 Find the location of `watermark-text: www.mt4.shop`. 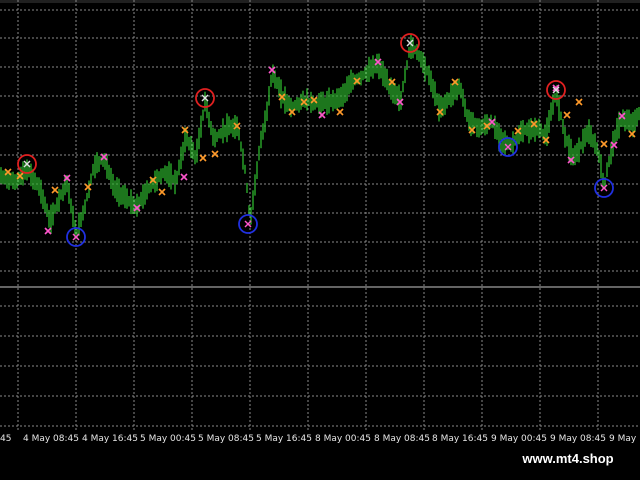

watermark-text: www.mt4.shop is located at coordinates (568, 459).